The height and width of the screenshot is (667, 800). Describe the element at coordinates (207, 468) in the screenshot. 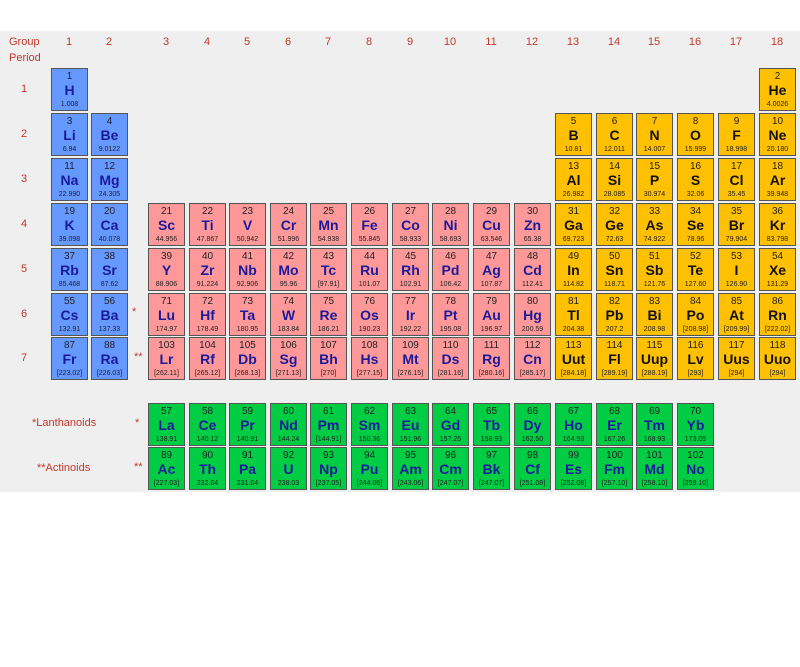

I see `element-cell-th: 90 Th 232.04` at that location.